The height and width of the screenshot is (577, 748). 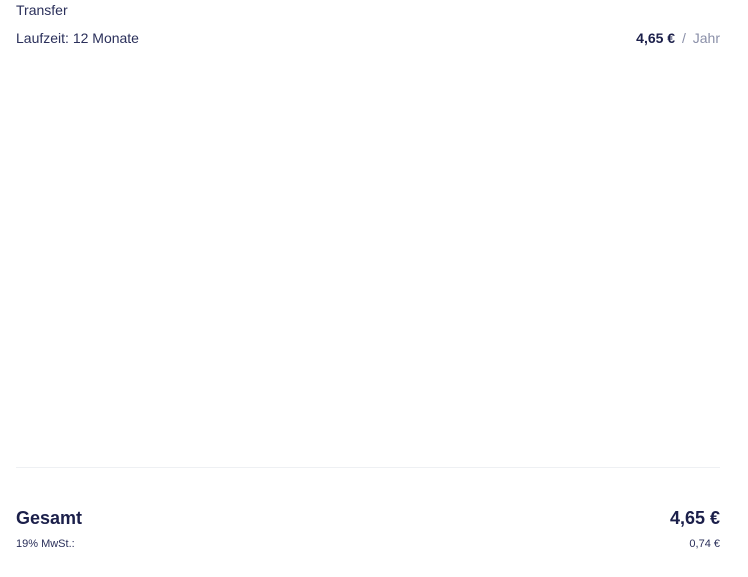 What do you see at coordinates (368, 518) in the screenshot?
I see `total-row: Gesamt 4,65 €` at bounding box center [368, 518].